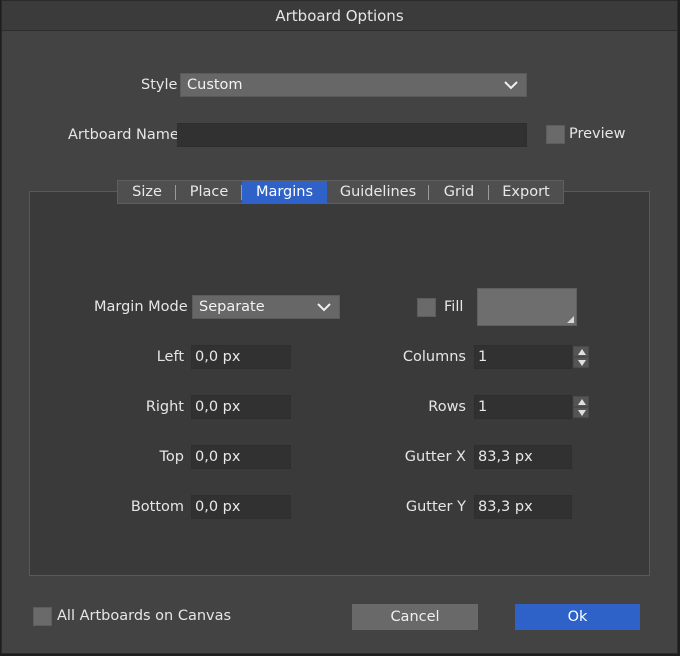 The height and width of the screenshot is (656, 680). What do you see at coordinates (241, 507) in the screenshot?
I see `bottom-input: 0,0 px` at bounding box center [241, 507].